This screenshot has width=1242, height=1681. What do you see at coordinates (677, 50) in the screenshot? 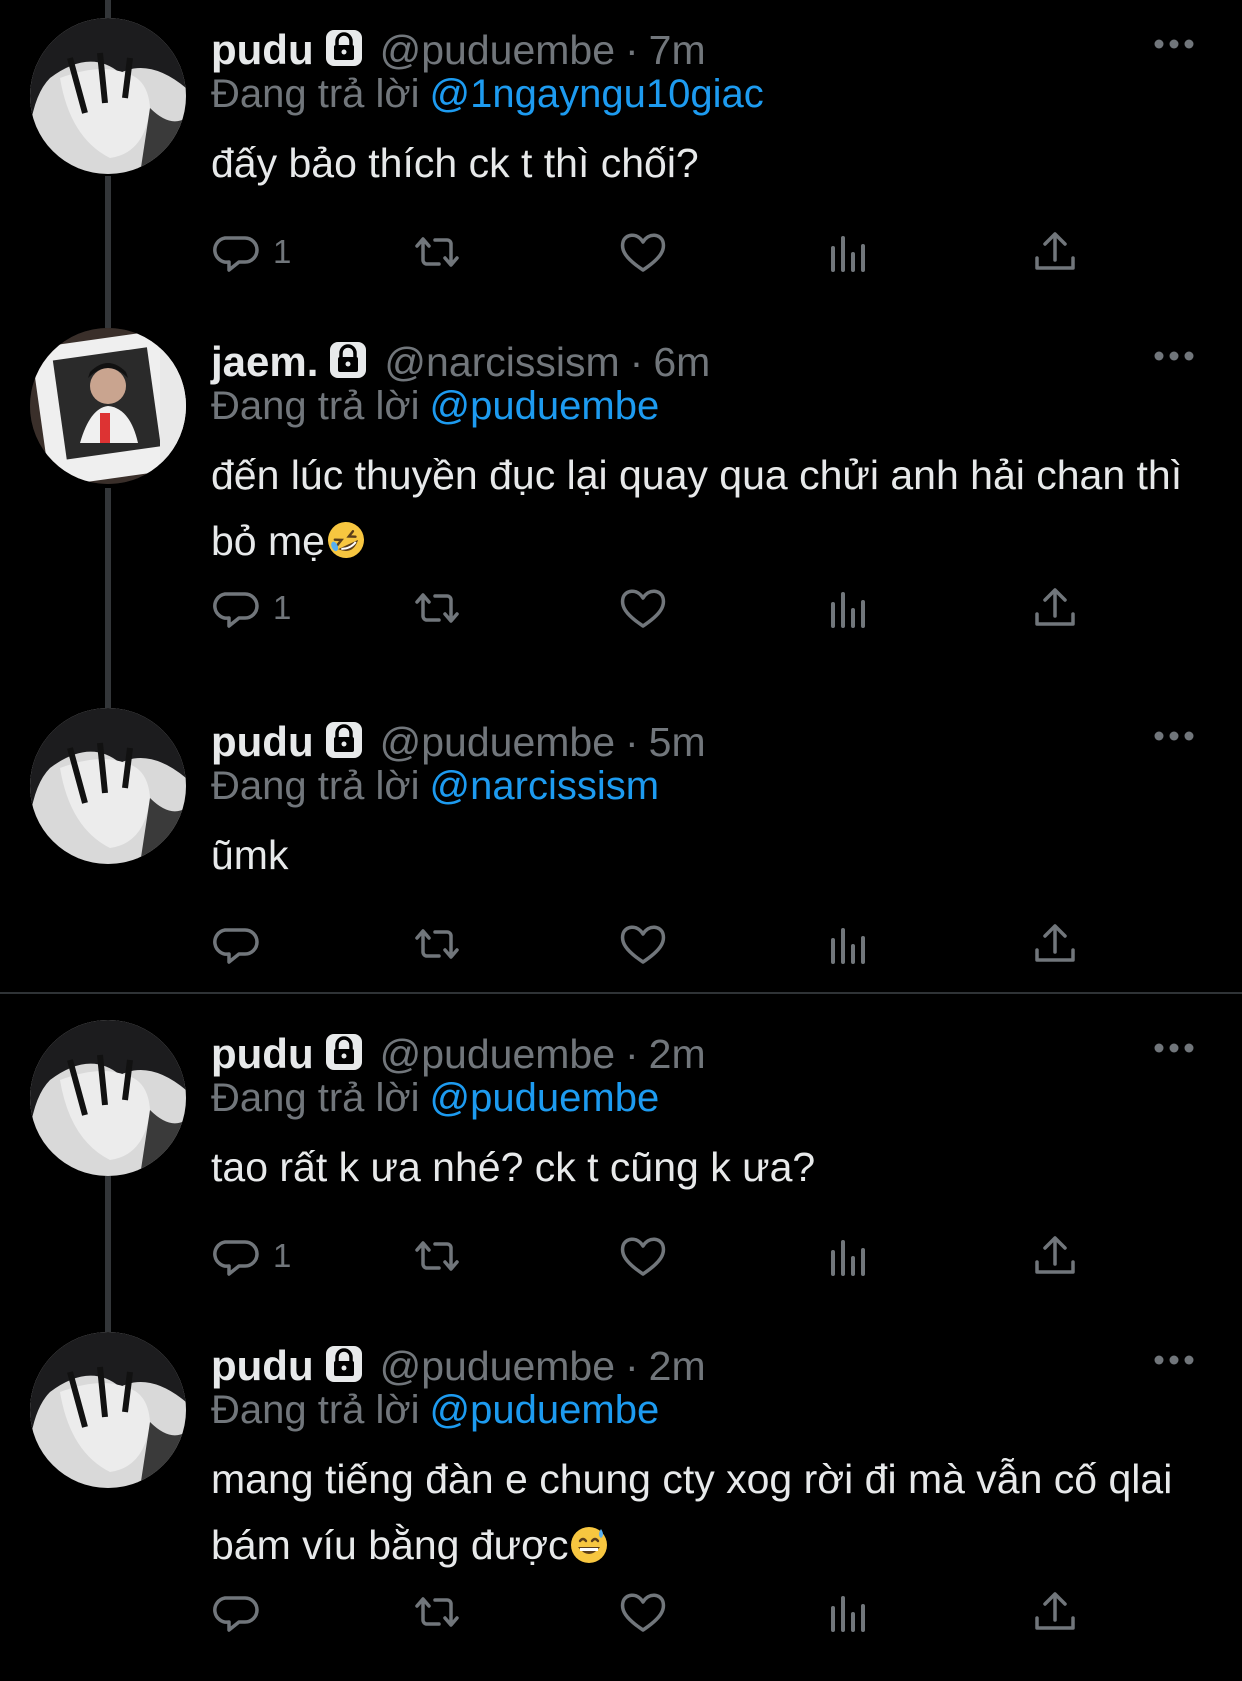
I see `timestamp: 7m` at bounding box center [677, 50].